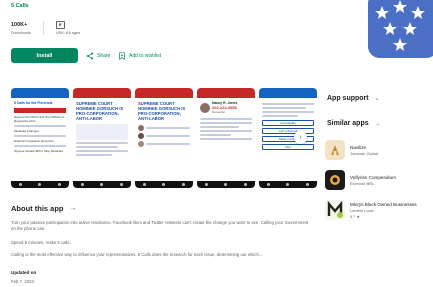  Describe the element at coordinates (34, 141) in the screenshot. I see `screenshot-1-item: Defund Immigration Detention` at that location.